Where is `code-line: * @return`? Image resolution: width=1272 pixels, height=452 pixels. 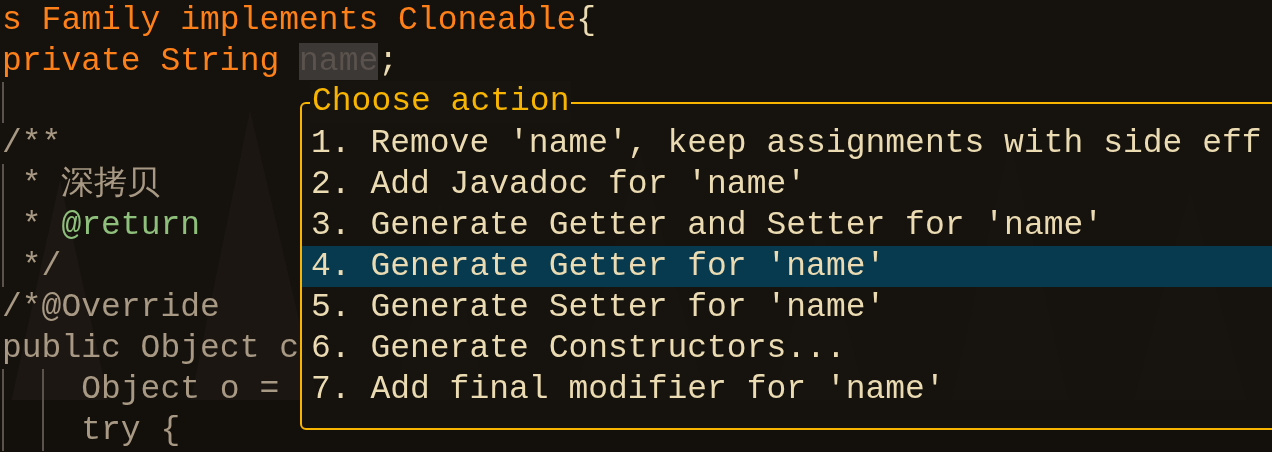
code-line: * @return is located at coordinates (110, 225).